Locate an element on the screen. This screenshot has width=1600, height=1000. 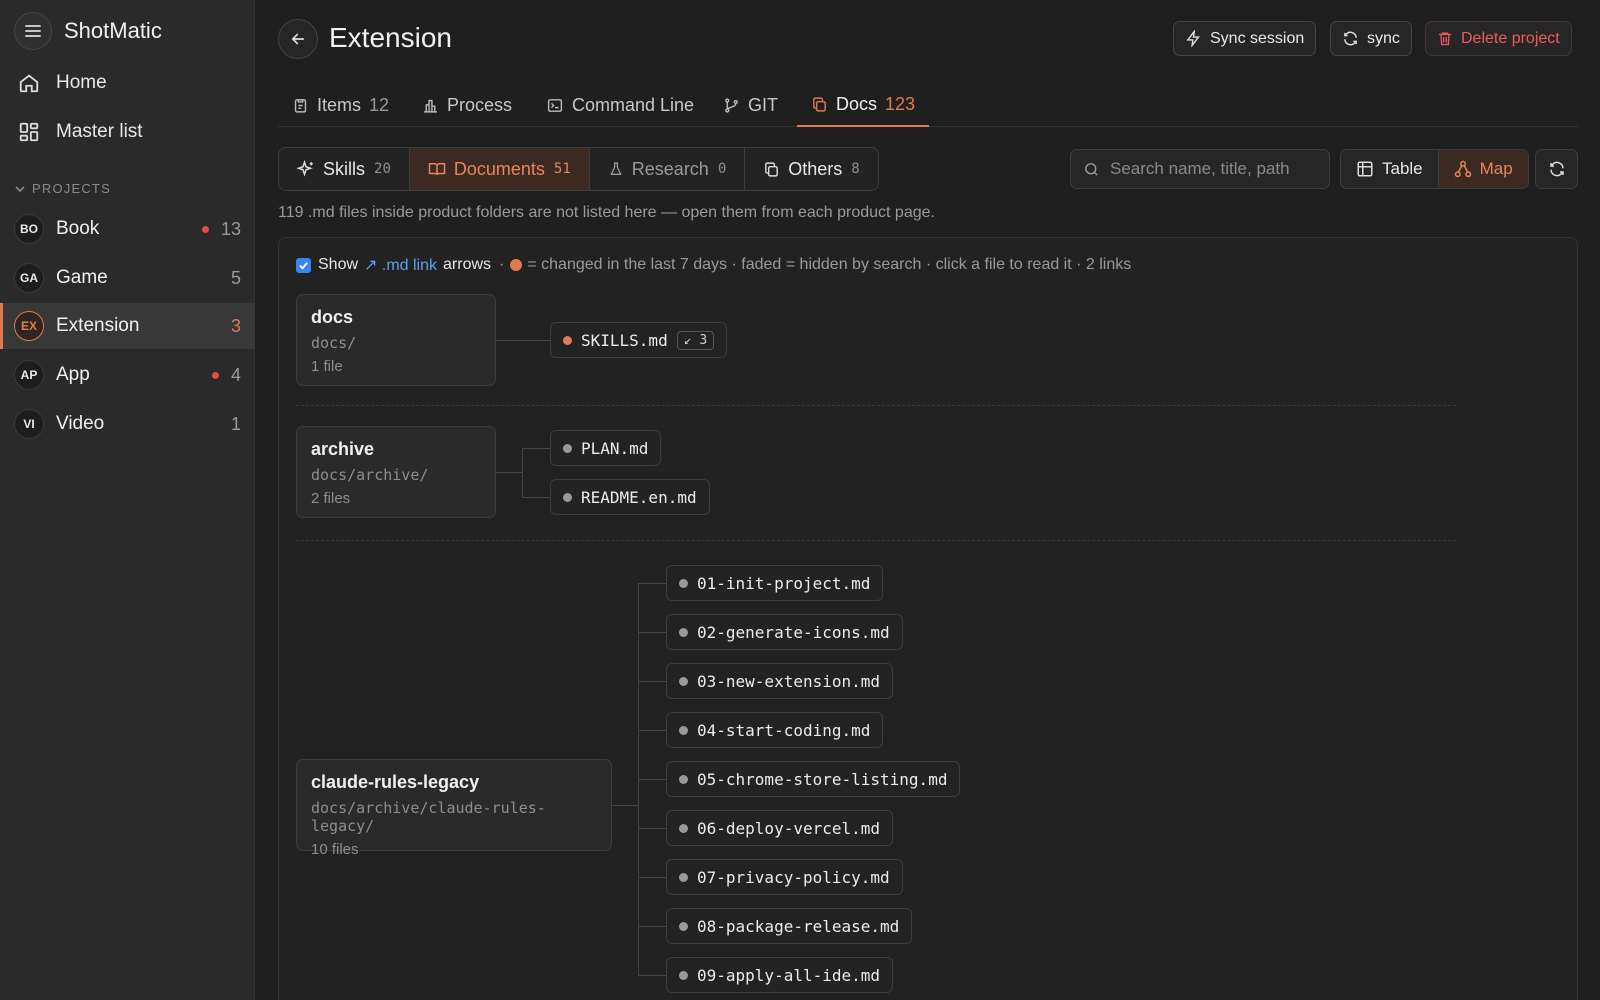
file-name: 08-package-release.md is located at coordinates (798, 926).